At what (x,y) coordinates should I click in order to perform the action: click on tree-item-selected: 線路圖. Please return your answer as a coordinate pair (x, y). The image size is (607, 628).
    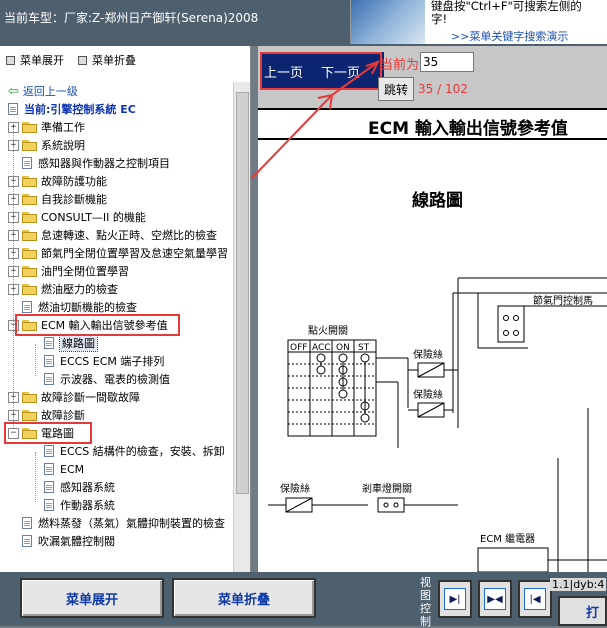
    Looking at the image, I should click on (71, 343).